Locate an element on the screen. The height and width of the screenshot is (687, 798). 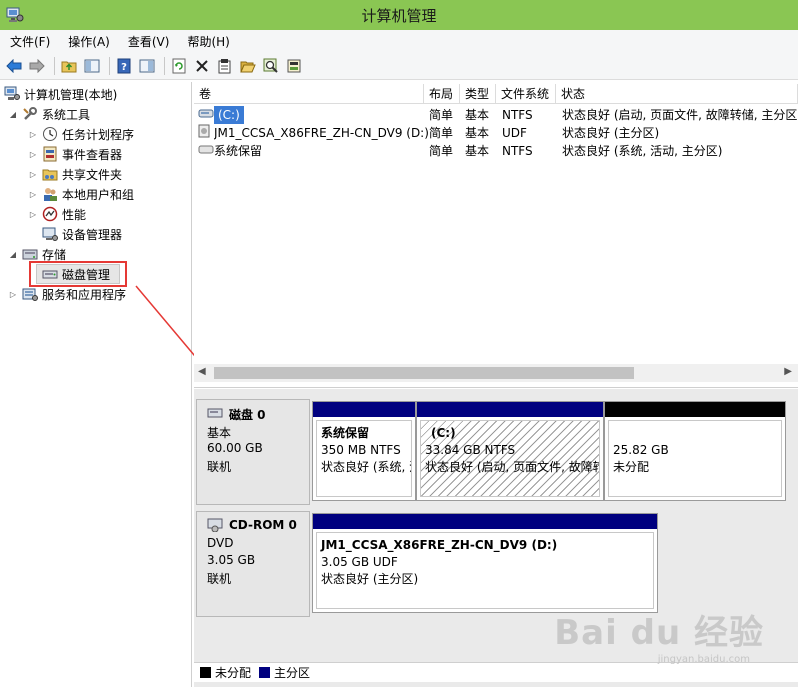
forward-arrow-icon is located at coordinates (37, 66).